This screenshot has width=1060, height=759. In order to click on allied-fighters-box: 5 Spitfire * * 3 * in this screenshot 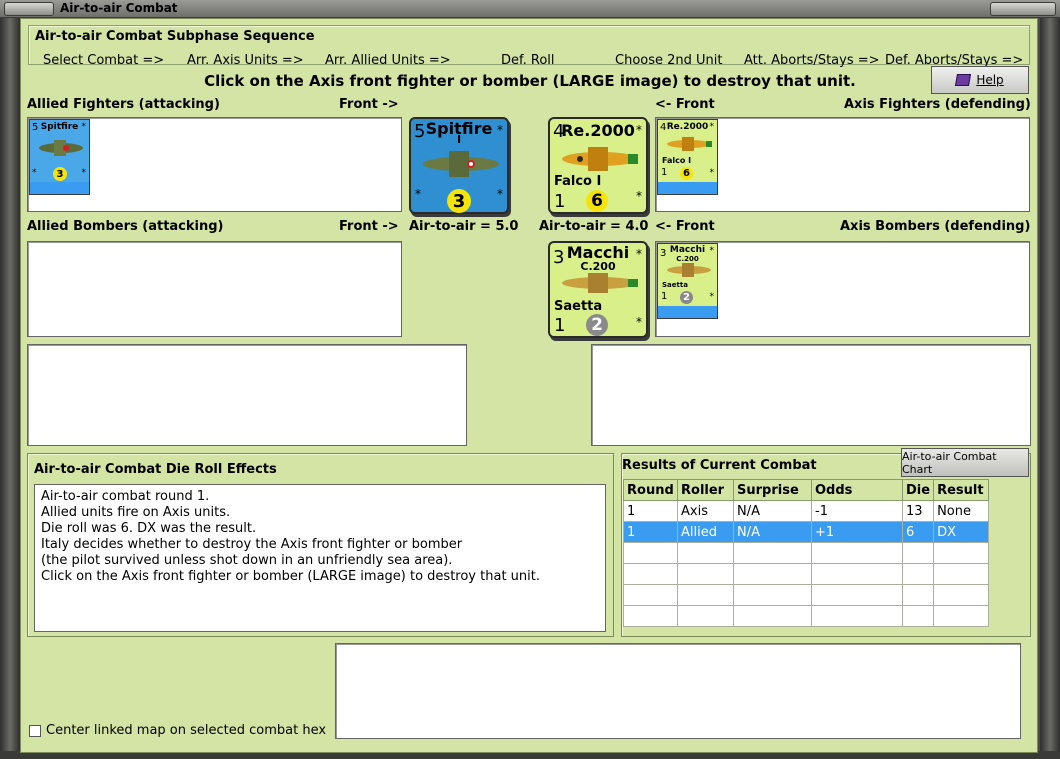, I will do `click(214, 164)`.